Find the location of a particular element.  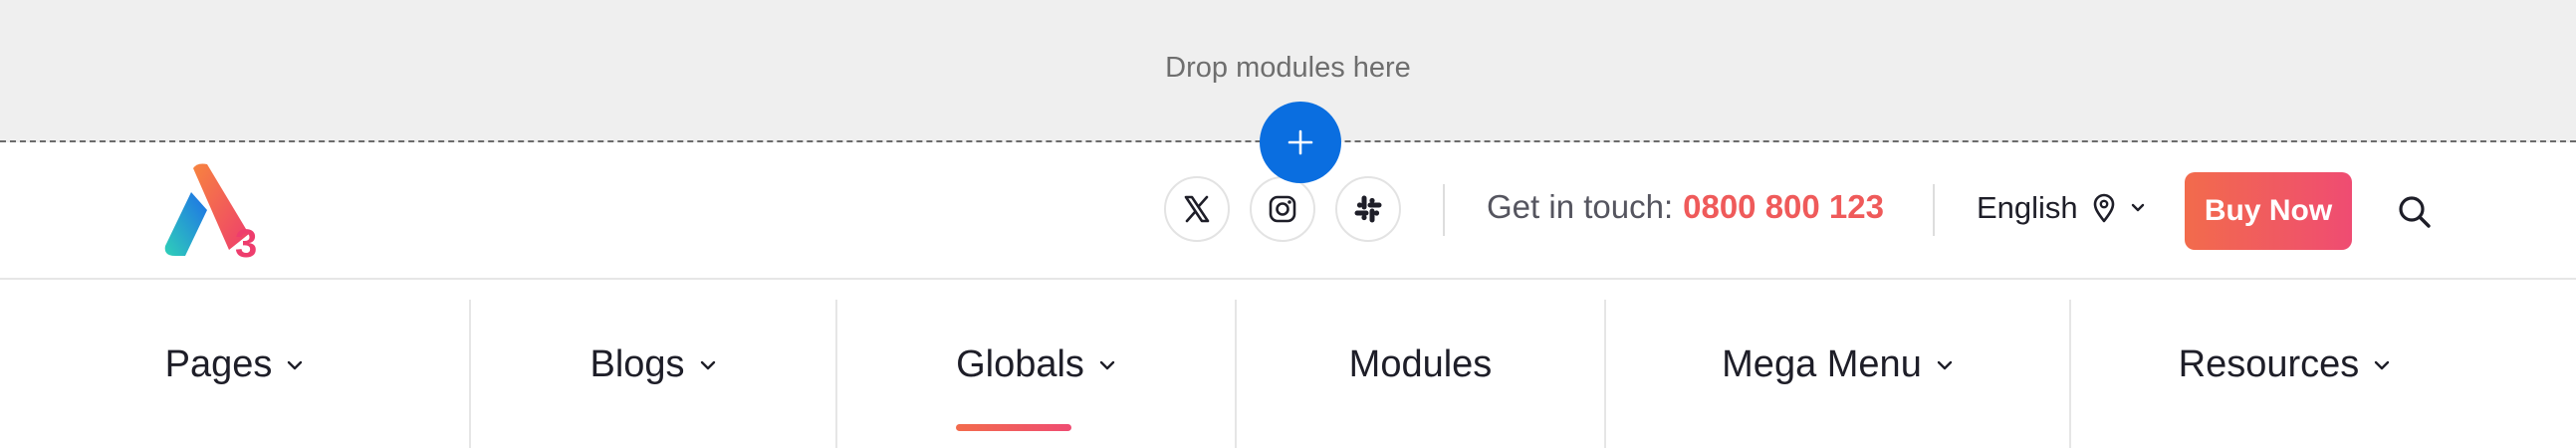

nav-item-label: Blogs is located at coordinates (637, 364).